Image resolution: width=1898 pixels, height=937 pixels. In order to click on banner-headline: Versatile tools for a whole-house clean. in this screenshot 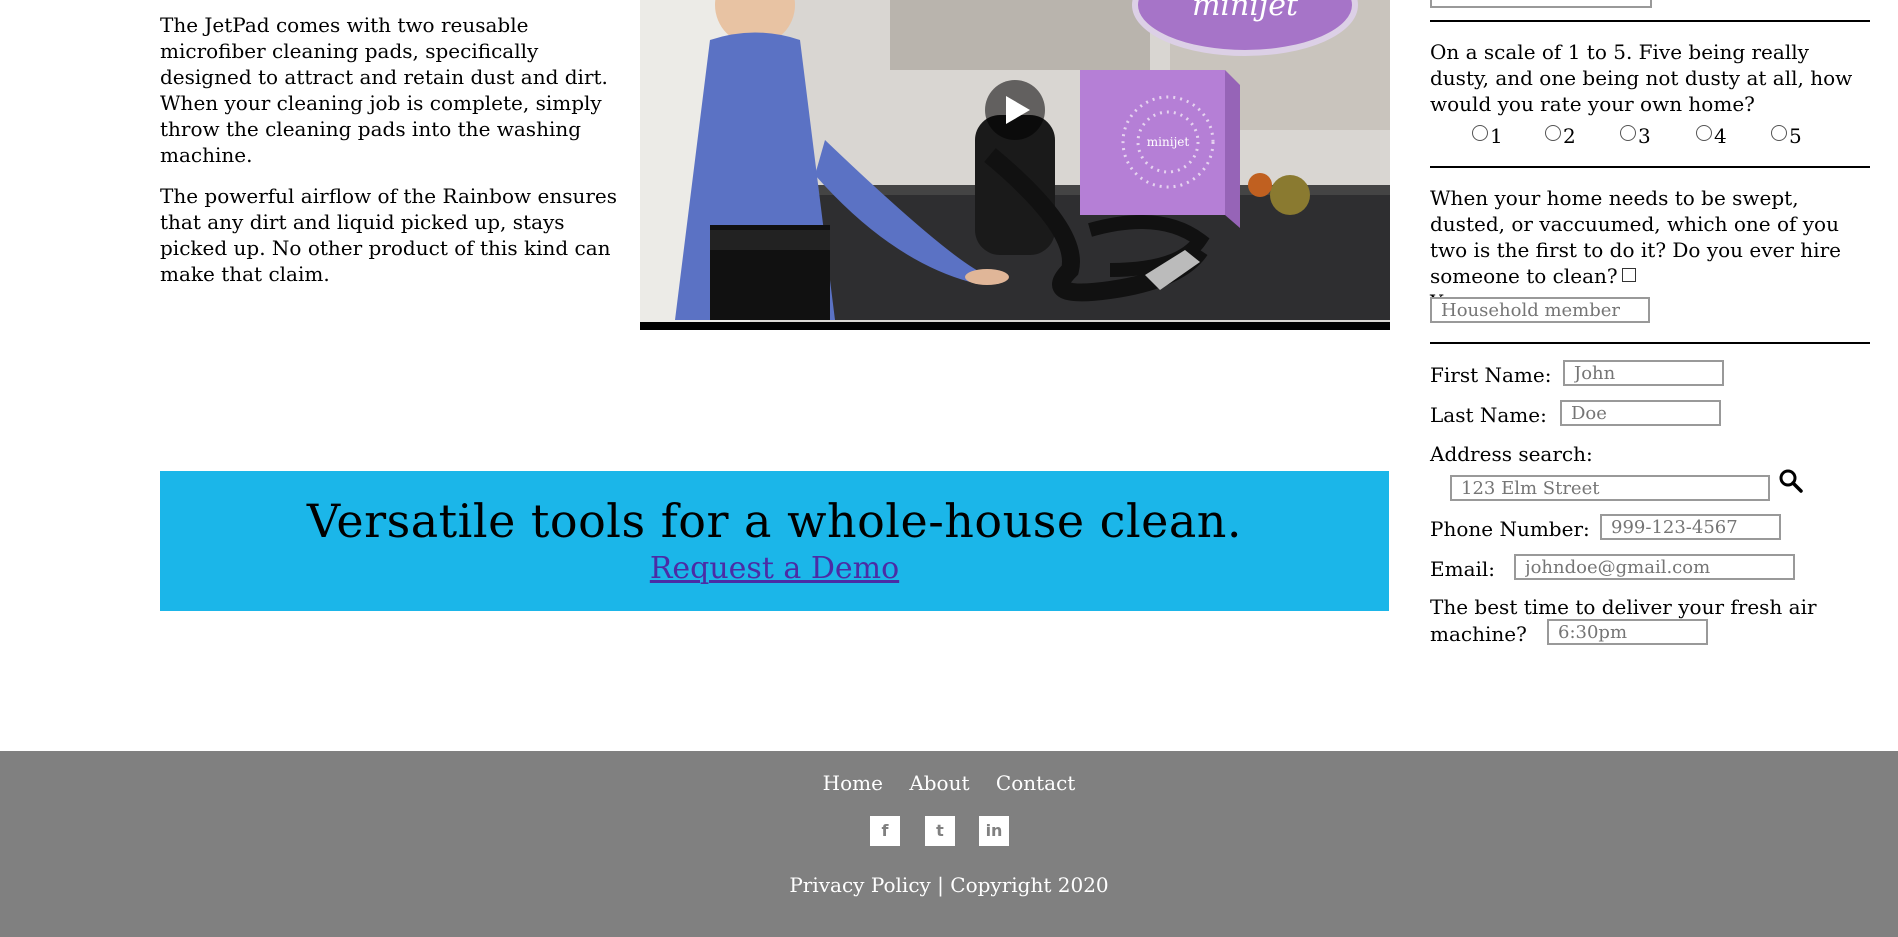, I will do `click(774, 521)`.